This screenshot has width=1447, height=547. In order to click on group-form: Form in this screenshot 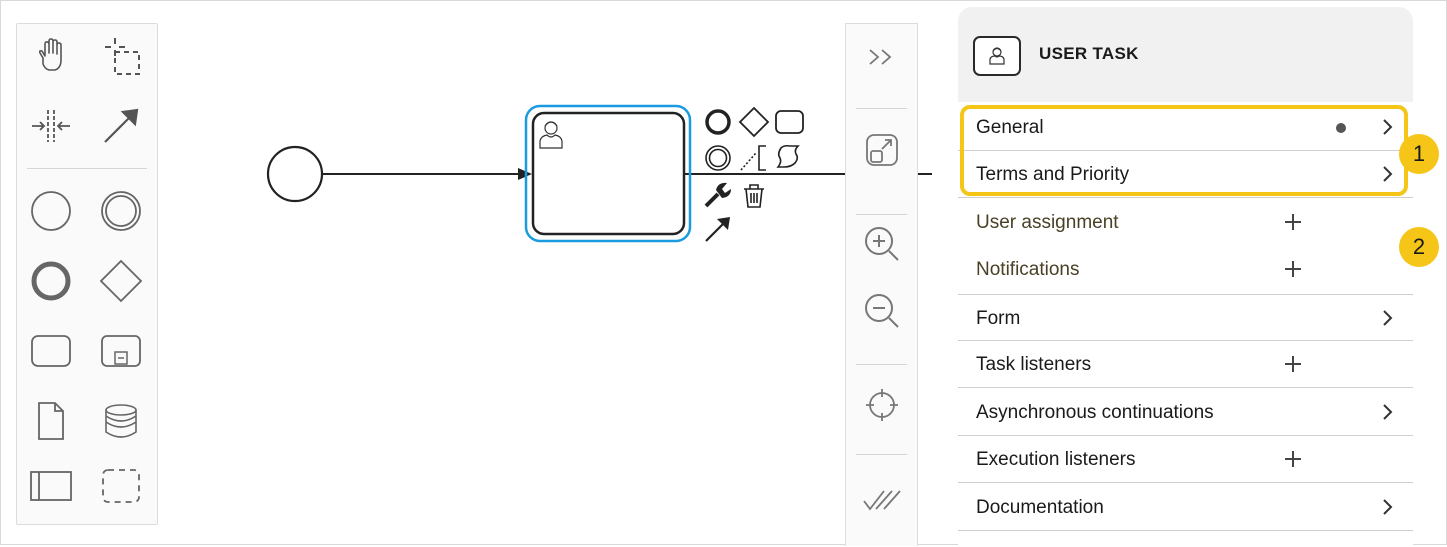, I will do `click(1185, 317)`.